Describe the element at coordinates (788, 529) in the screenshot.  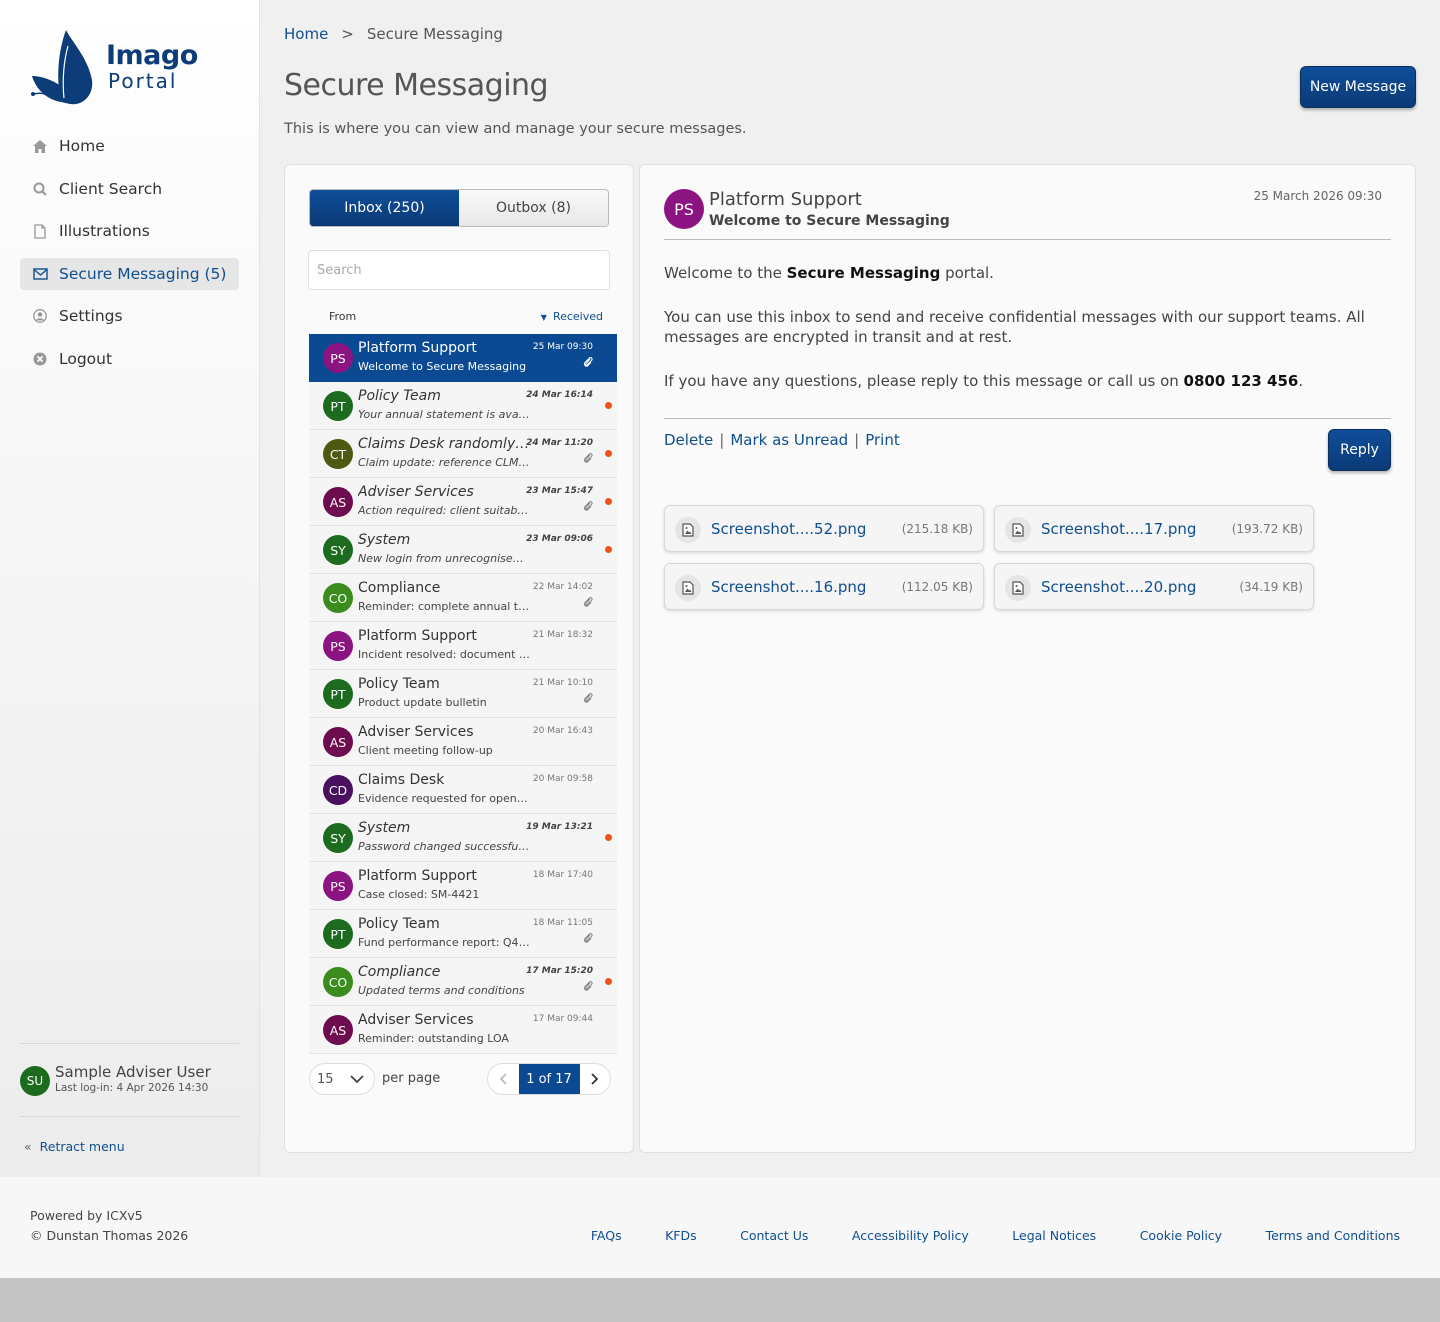
I see `attachment-name: Screenshot....52.png` at that location.